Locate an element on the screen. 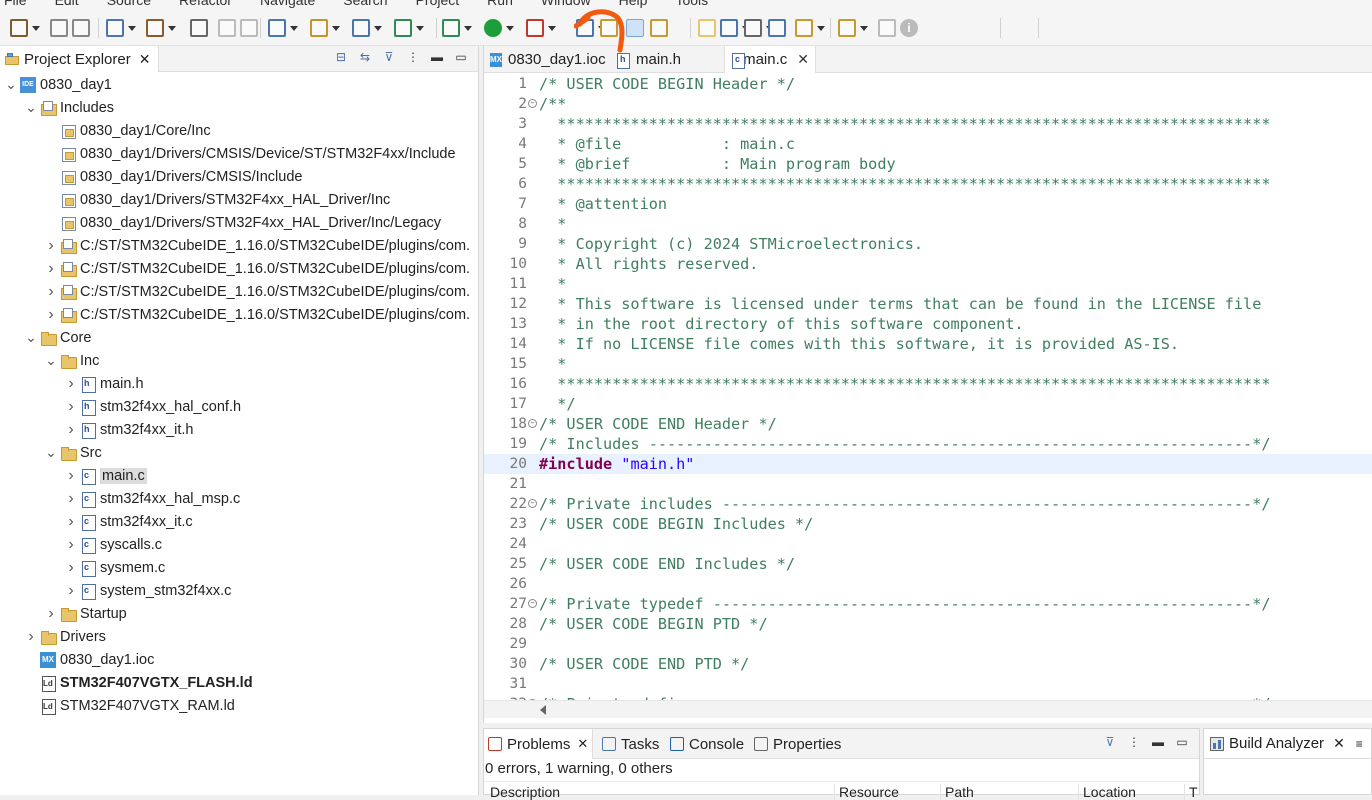 The width and height of the screenshot is (1372, 800). menu-run: Run is located at coordinates (500, 4).